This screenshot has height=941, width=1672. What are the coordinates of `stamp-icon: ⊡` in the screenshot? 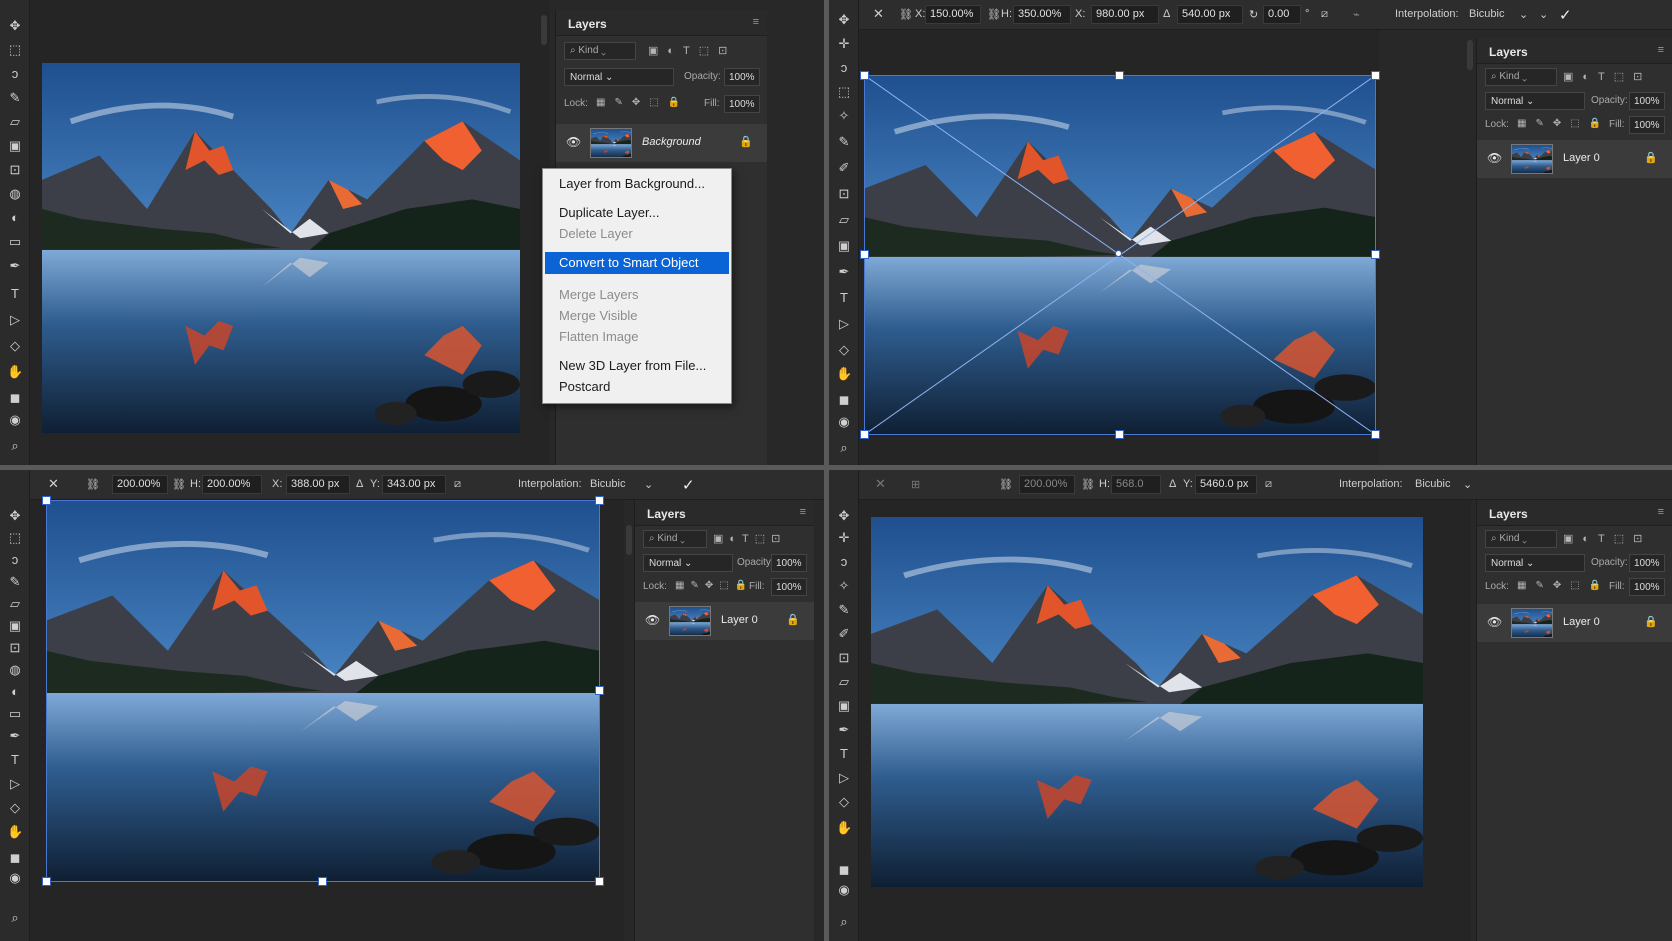 It's located at (844, 194).